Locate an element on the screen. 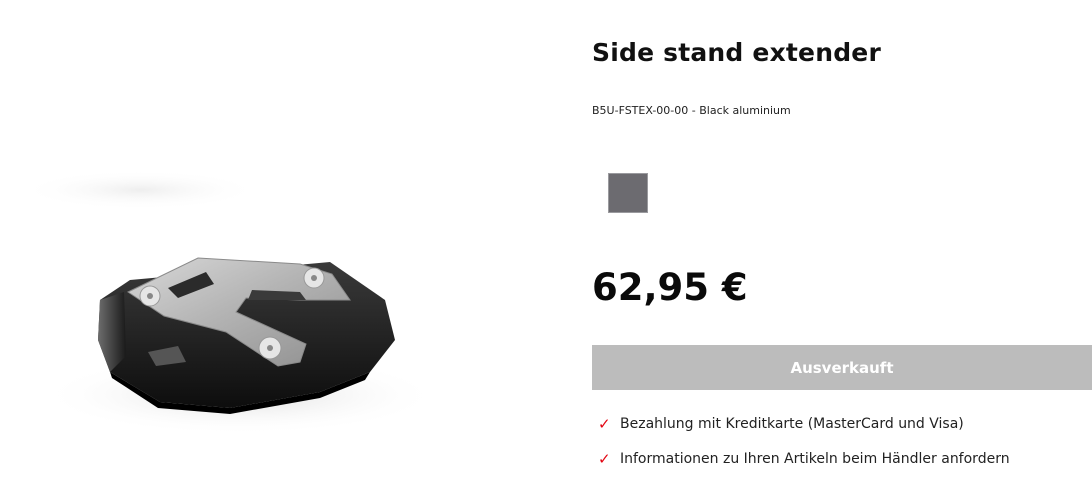 The height and width of the screenshot is (477, 1092). sold-out-button: Ausverkauft is located at coordinates (842, 367).